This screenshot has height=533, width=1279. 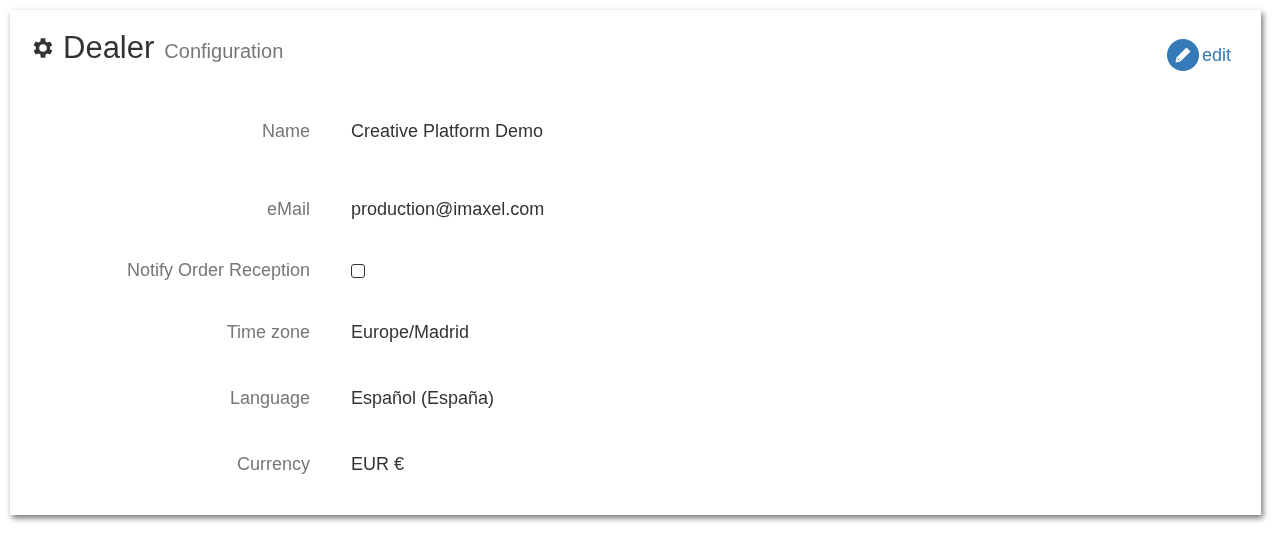 What do you see at coordinates (377, 463) in the screenshot?
I see `field-value: EUR €` at bounding box center [377, 463].